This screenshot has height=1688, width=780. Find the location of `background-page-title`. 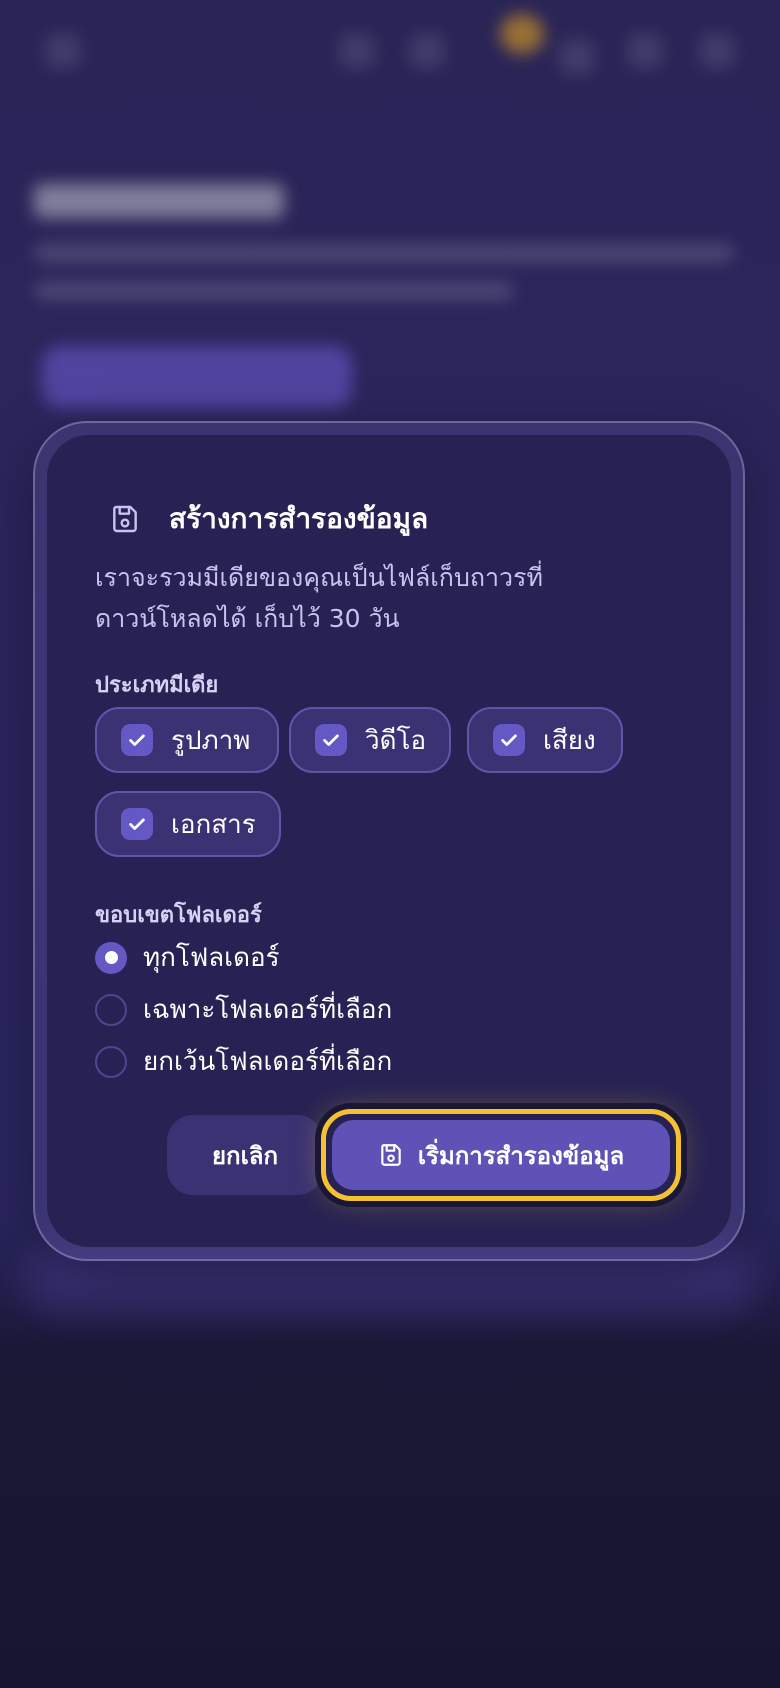

background-page-title is located at coordinates (159, 201).